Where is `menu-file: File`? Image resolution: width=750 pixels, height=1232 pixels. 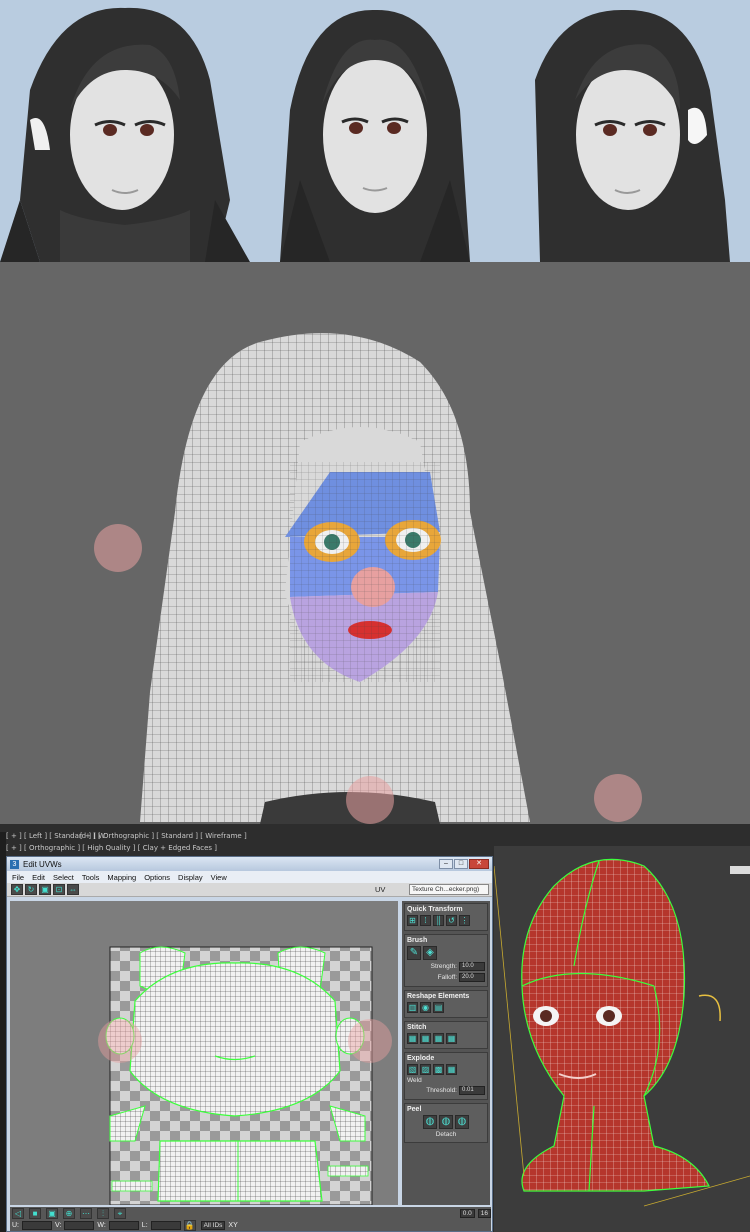
menu-file: File is located at coordinates (18, 877).